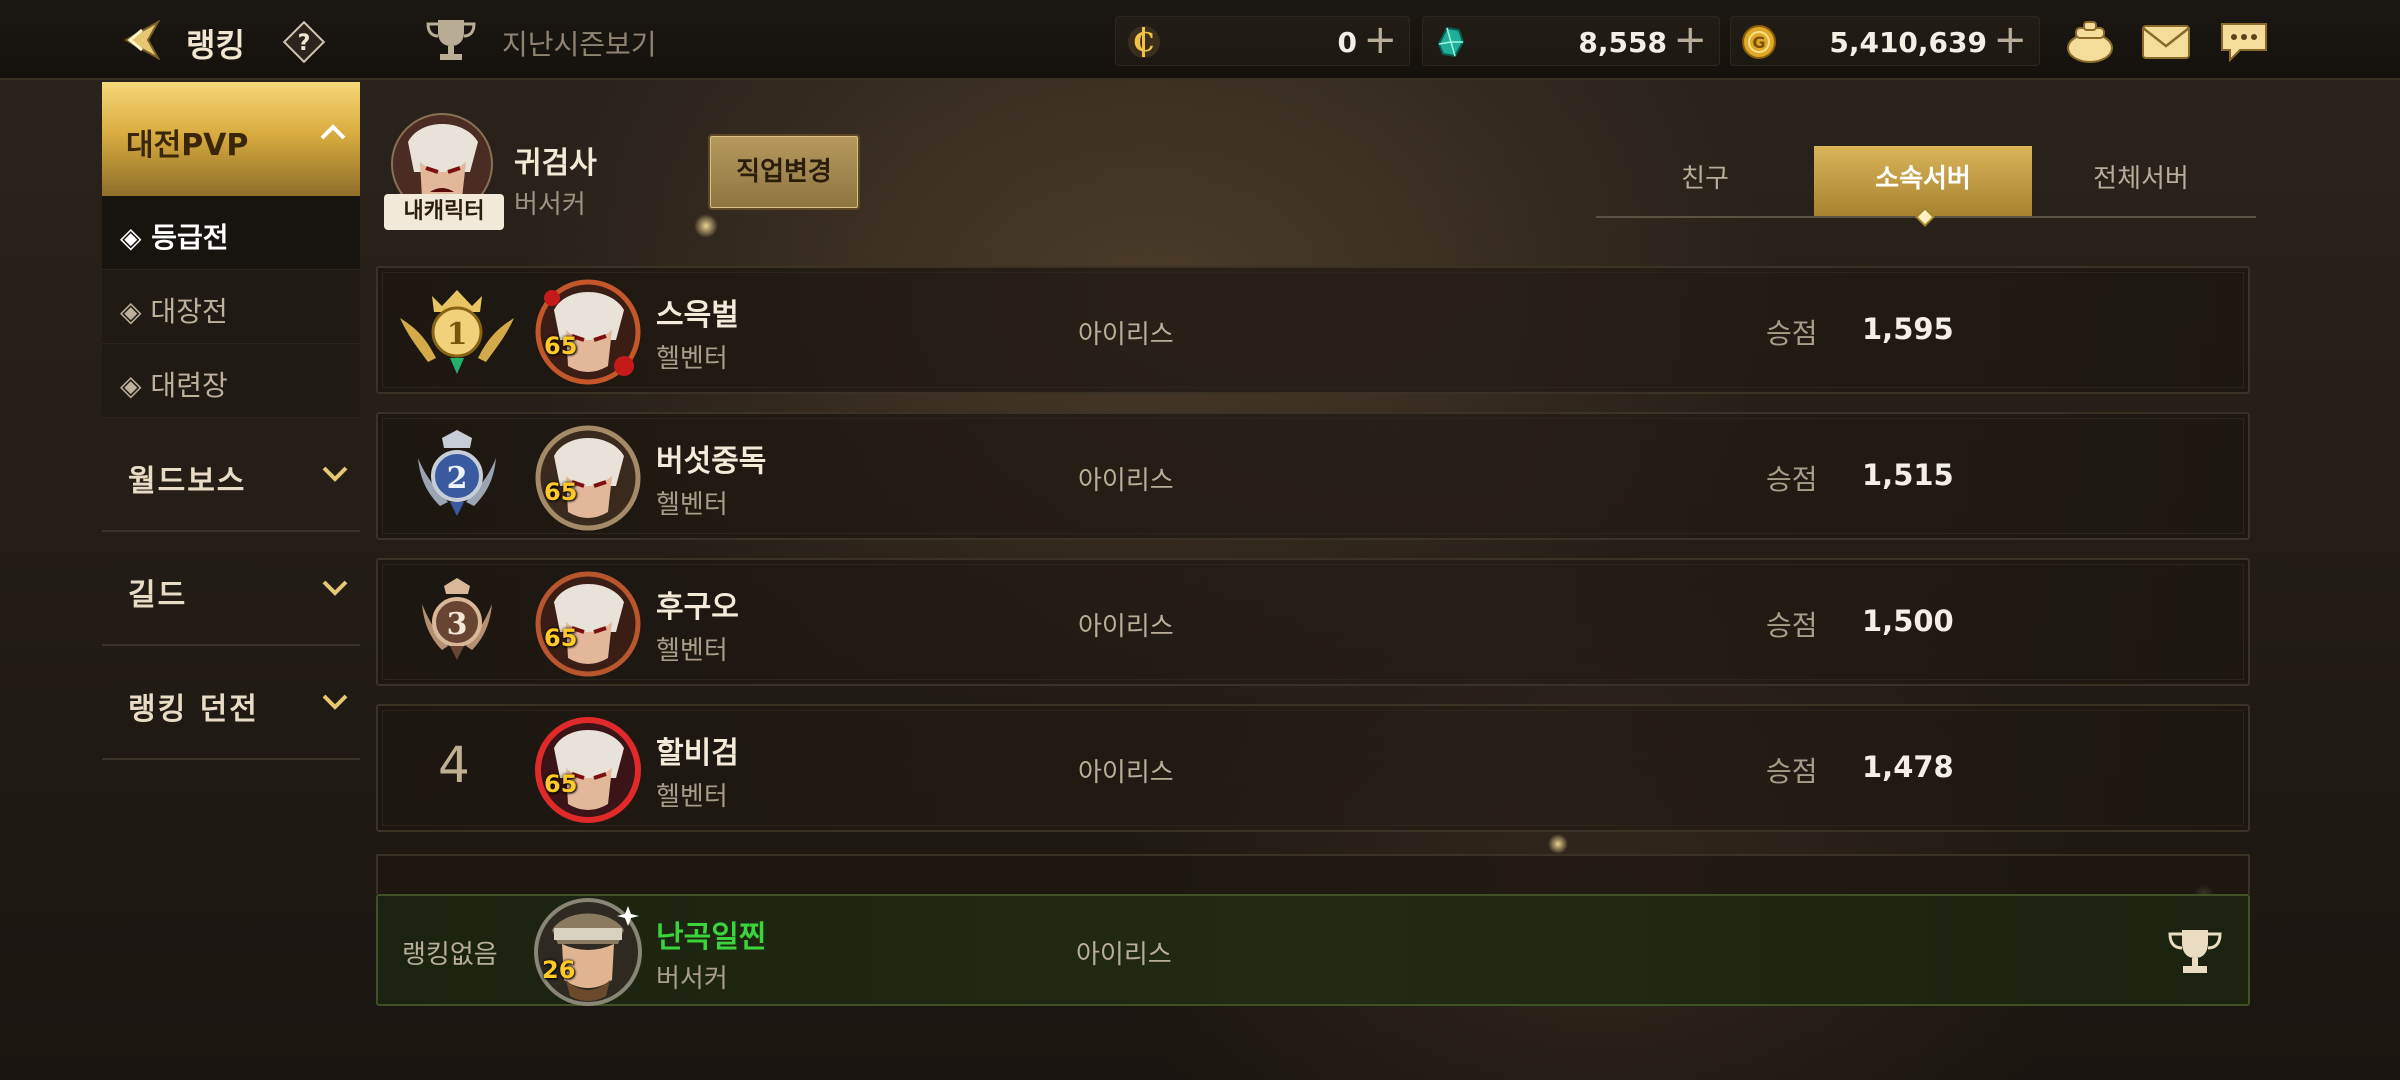 This screenshot has width=2400, height=1080. I want to click on my-rank-server: 아이리스, so click(1124, 955).